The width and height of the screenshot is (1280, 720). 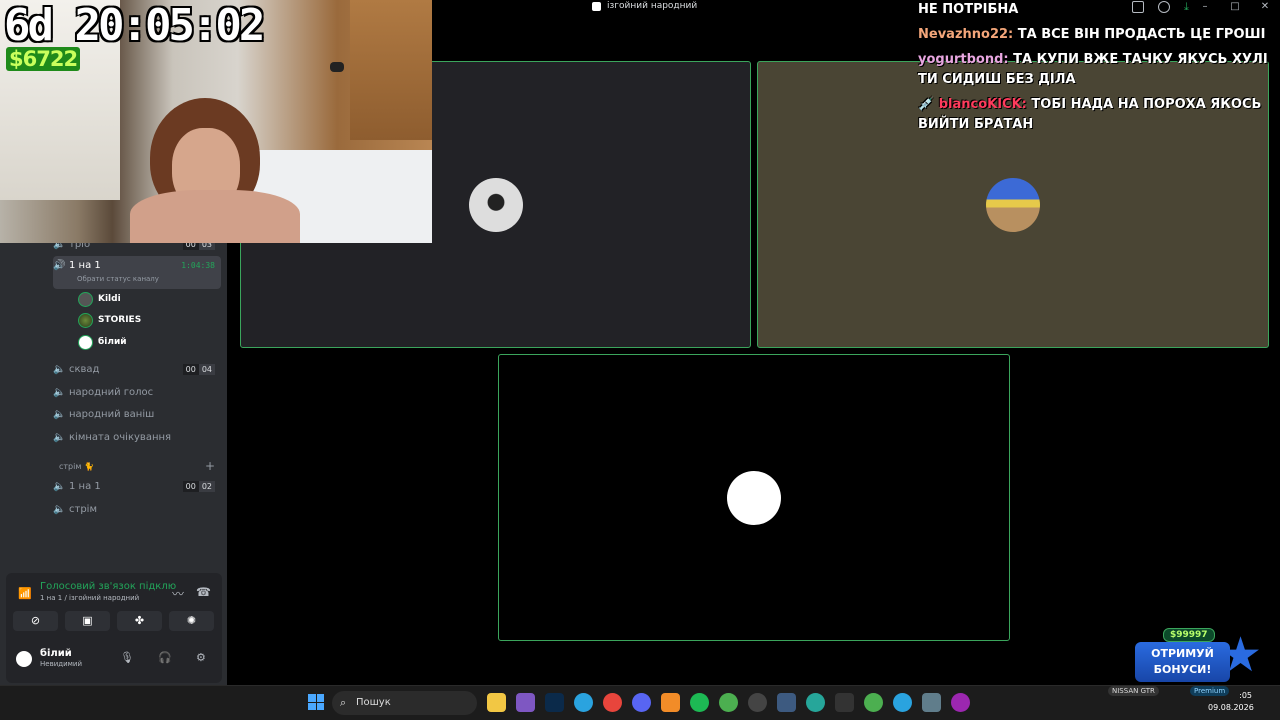 I want to click on member-kildi: Kildi, so click(x=99, y=299).